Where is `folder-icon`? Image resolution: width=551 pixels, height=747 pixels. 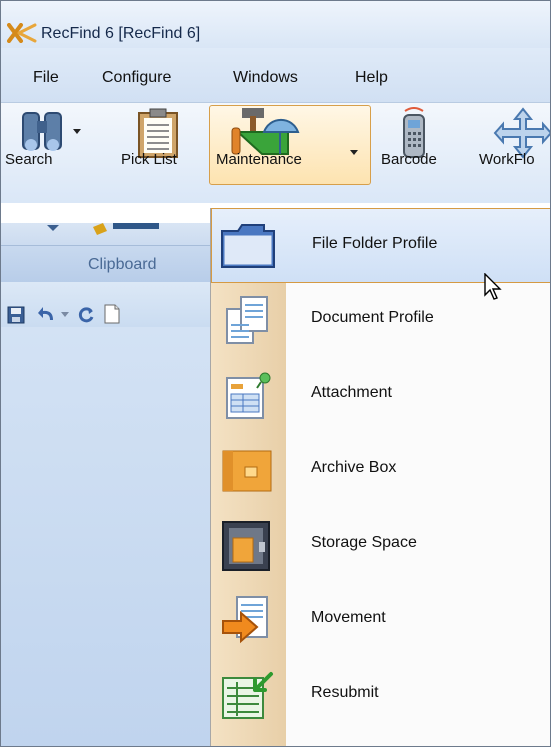 folder-icon is located at coordinates (248, 246).